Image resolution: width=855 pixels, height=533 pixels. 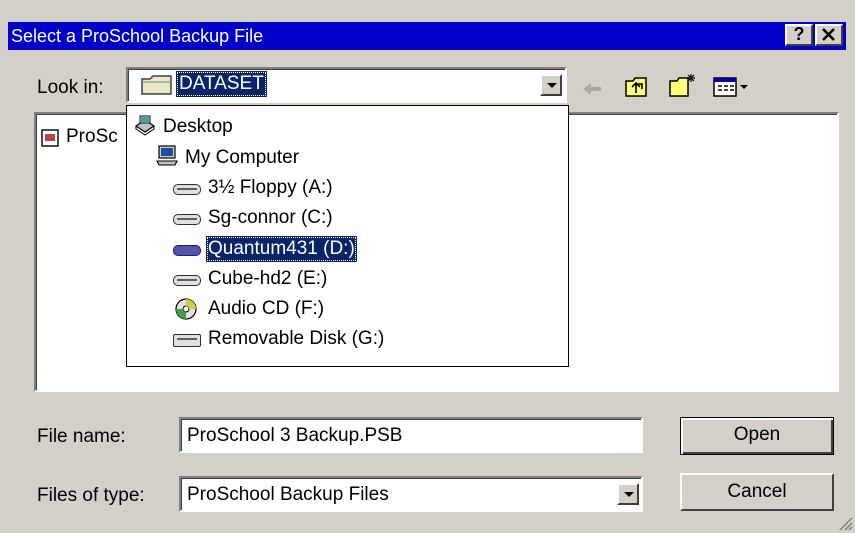 What do you see at coordinates (411, 494) in the screenshot?
I see `file-type-select: ProSchool Backup Files` at bounding box center [411, 494].